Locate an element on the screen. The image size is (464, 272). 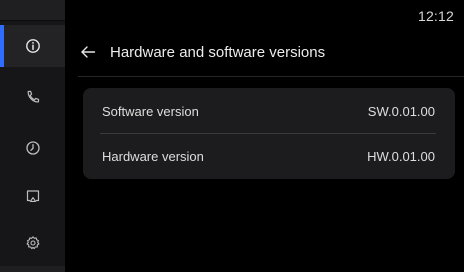
hardware-version-row: Hardware version HW.0.01.00 is located at coordinates (269, 156).